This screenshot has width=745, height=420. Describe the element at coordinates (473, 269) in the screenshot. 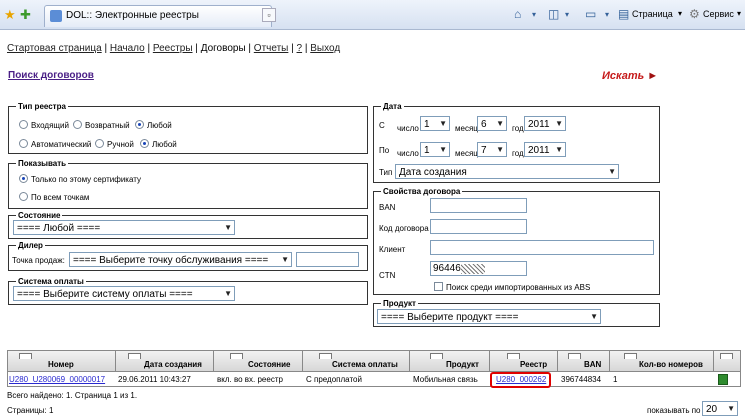

I see `redacted-mask` at that location.